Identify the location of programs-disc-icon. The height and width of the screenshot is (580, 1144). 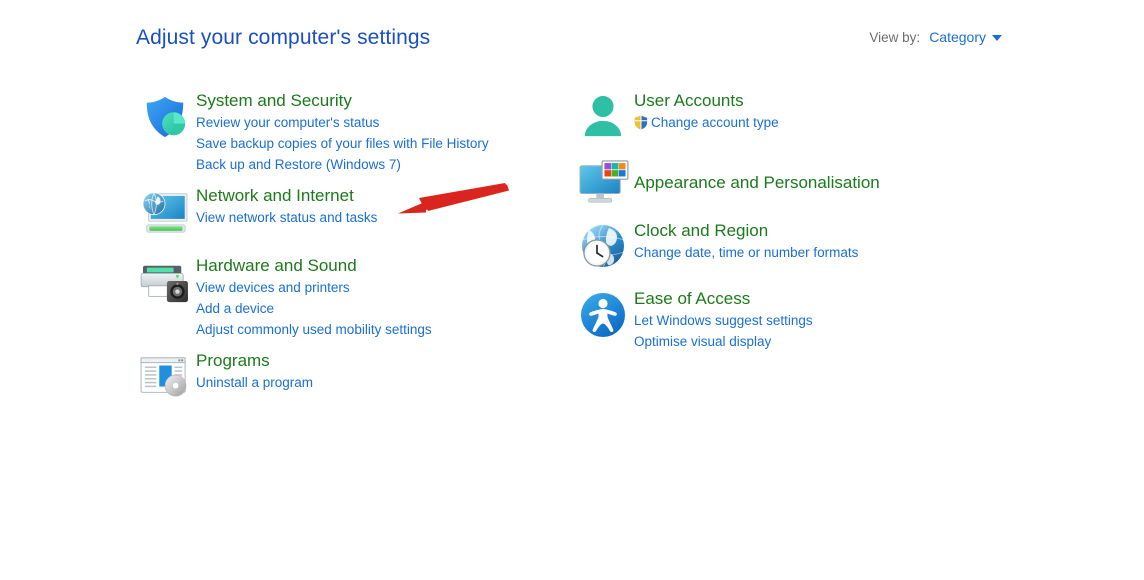
(165, 377).